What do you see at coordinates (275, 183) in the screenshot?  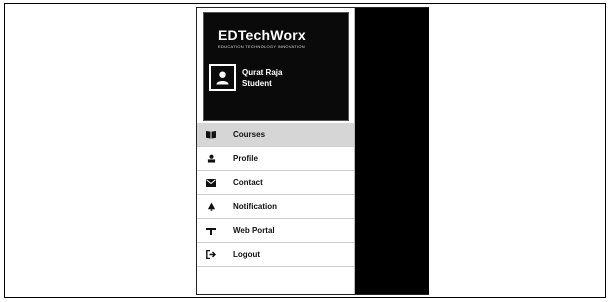 I see `menu-item-contact: Contact` at bounding box center [275, 183].